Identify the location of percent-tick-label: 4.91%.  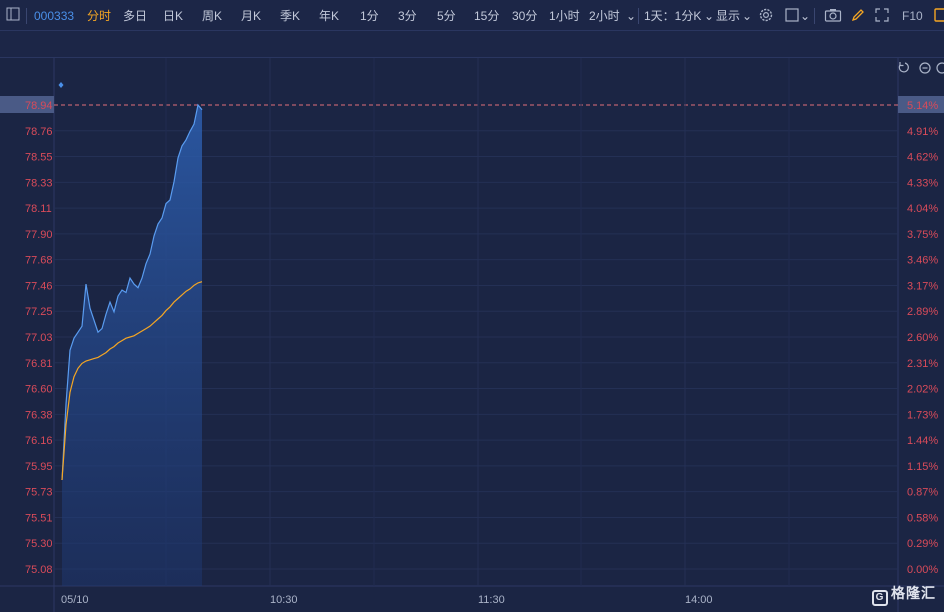
(922, 132).